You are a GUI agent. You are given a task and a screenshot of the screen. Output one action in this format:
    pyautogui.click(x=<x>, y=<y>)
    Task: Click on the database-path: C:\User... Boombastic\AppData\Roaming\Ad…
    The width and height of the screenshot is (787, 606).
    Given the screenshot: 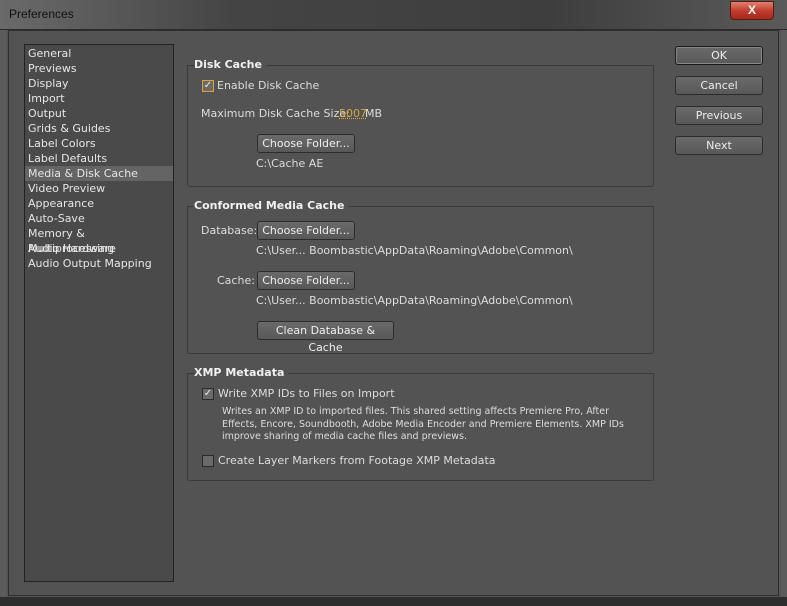 What is the action you would take?
    pyautogui.click(x=414, y=250)
    